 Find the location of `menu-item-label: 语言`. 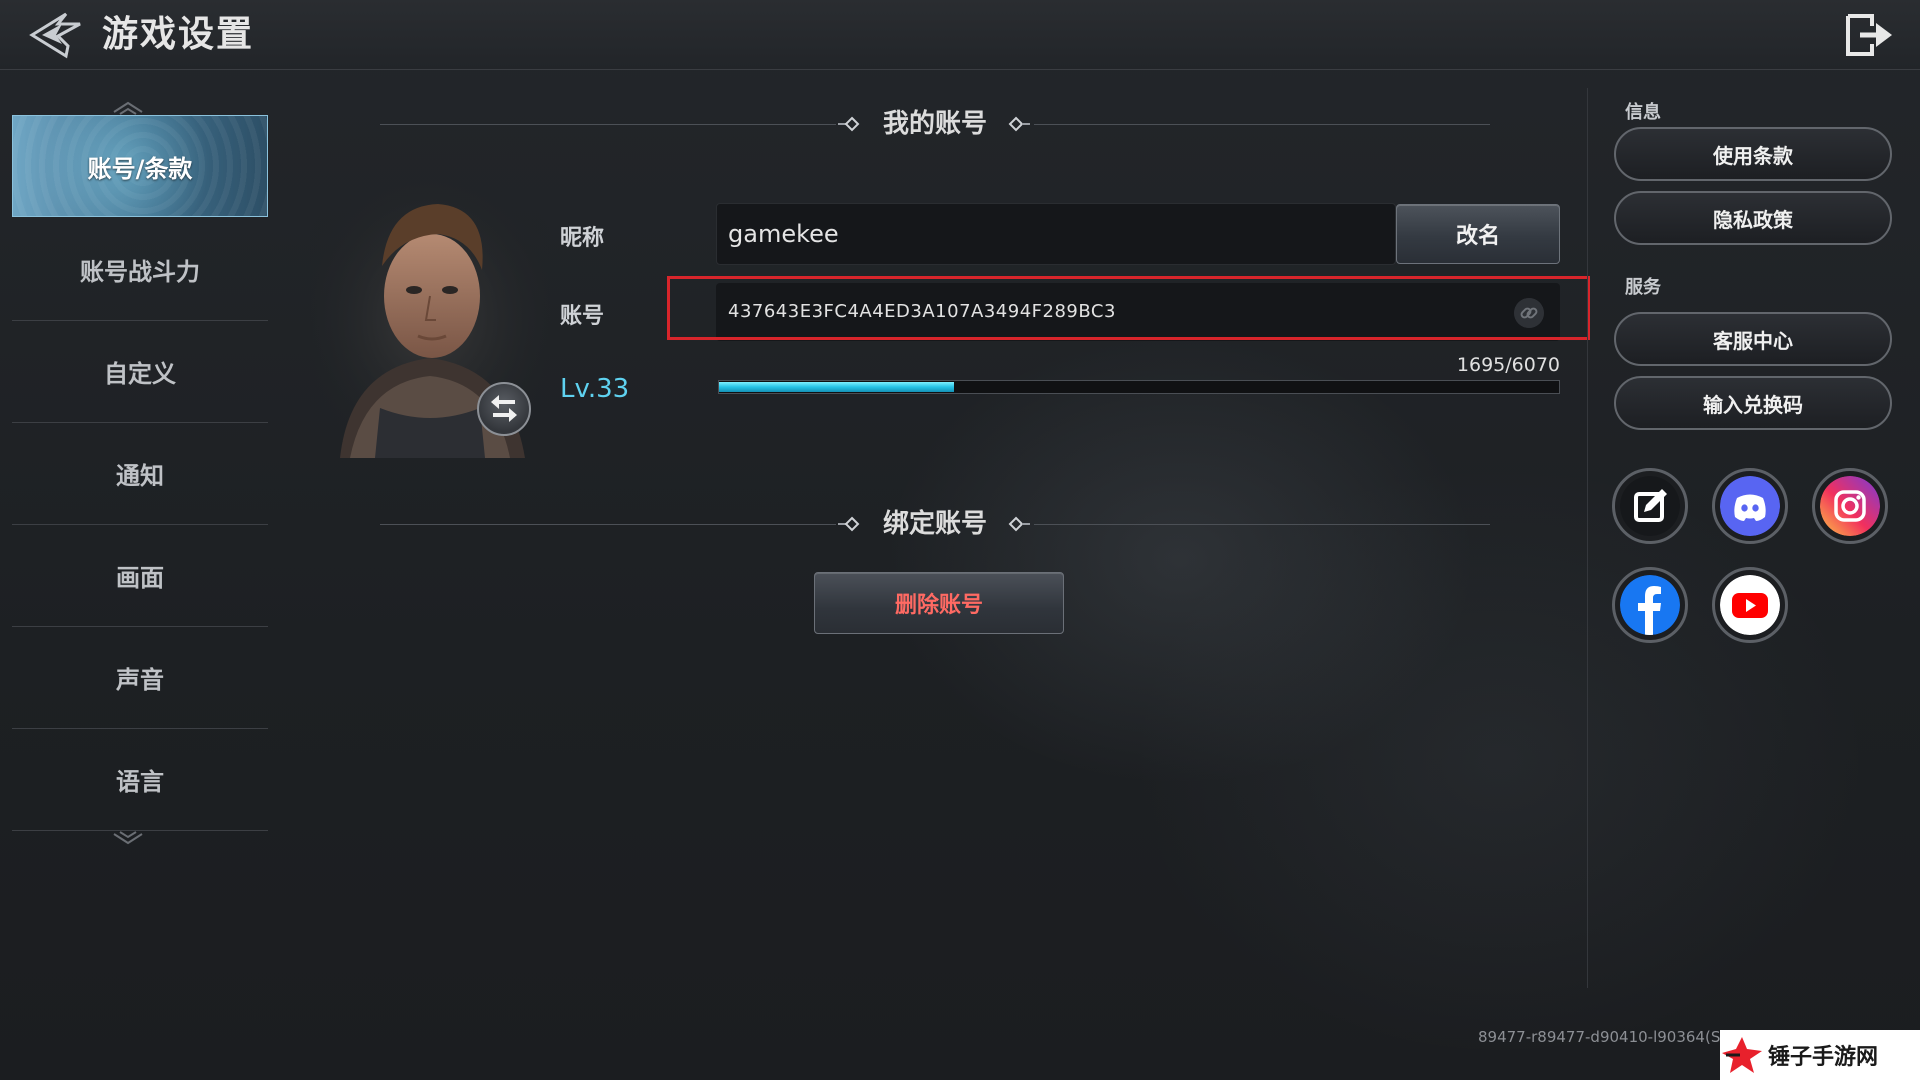

menu-item-label: 语言 is located at coordinates (140, 782).